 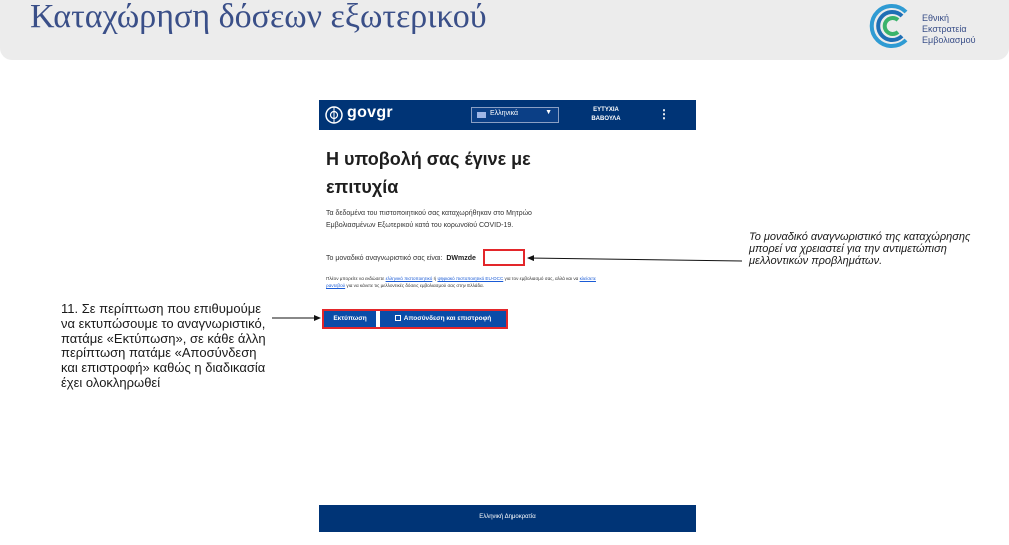 I want to click on success-title: Η υποβολή σας έγινε με επιτυχία, so click(x=428, y=173).